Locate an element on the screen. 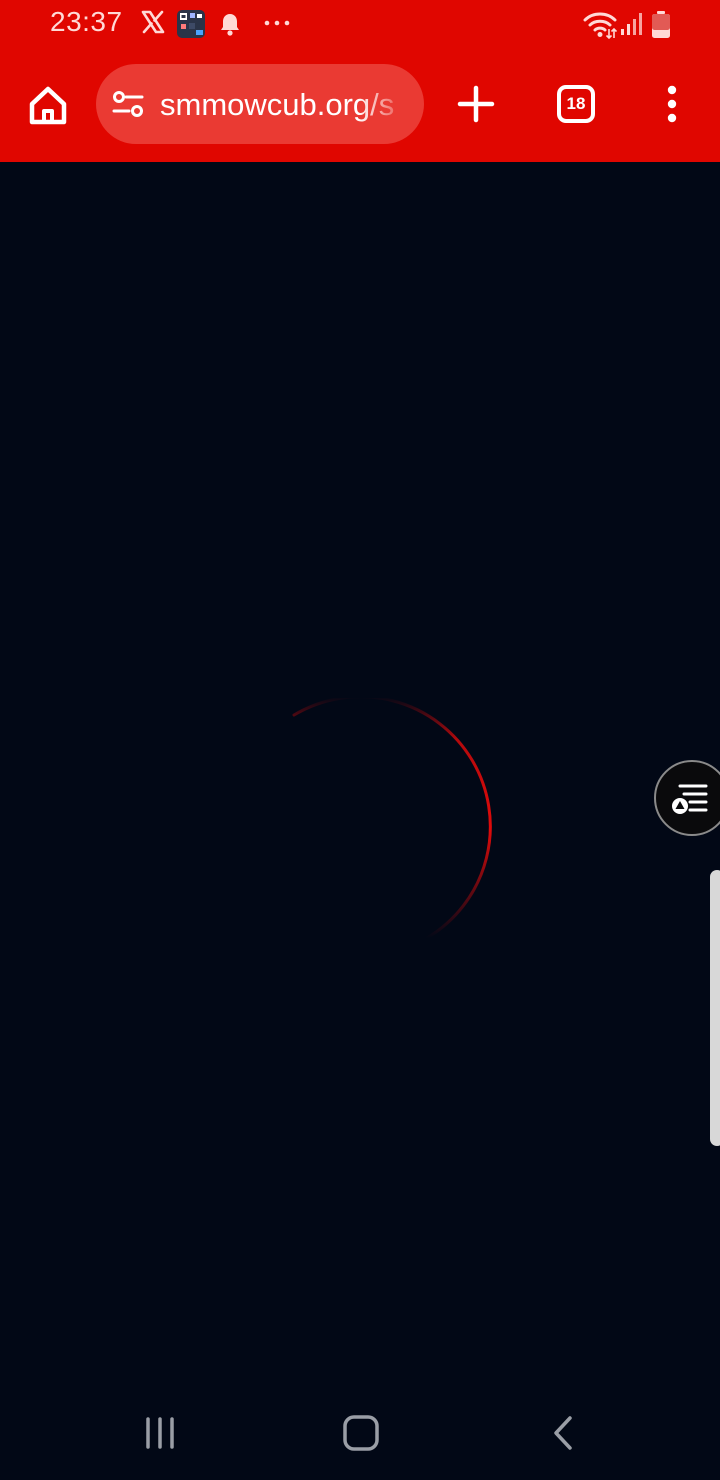 The width and height of the screenshot is (720, 1480). url-text: smmowcub.org/s is located at coordinates (284, 105).